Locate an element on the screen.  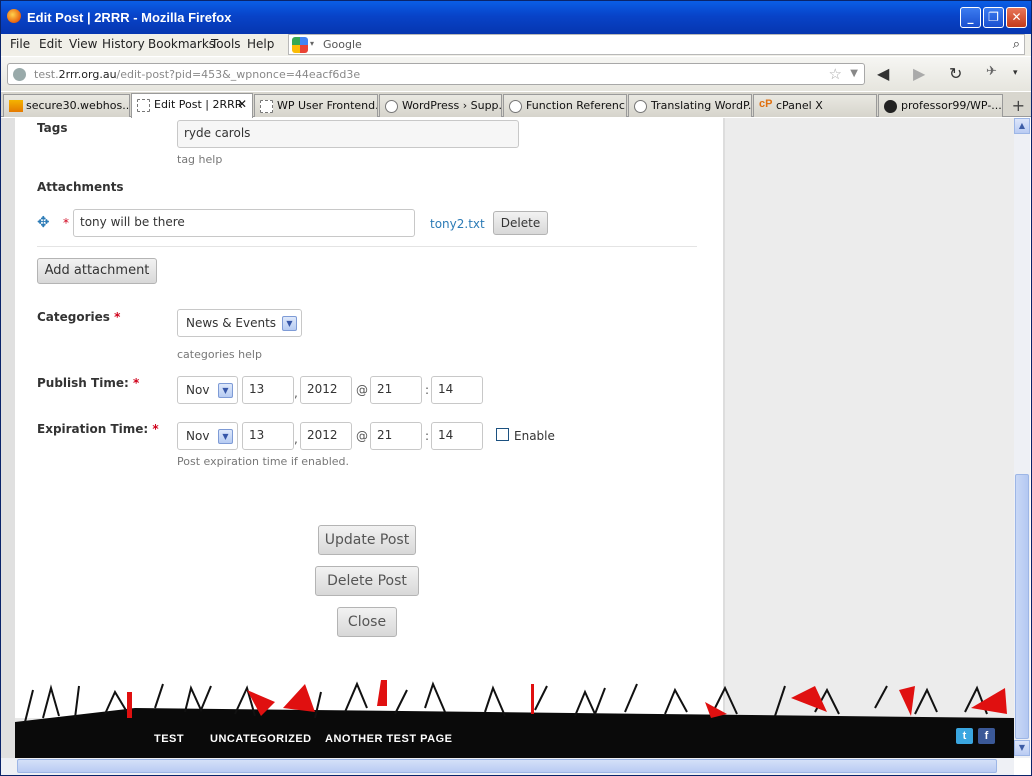
footer-link-test: TEST is located at coordinates (169, 739).